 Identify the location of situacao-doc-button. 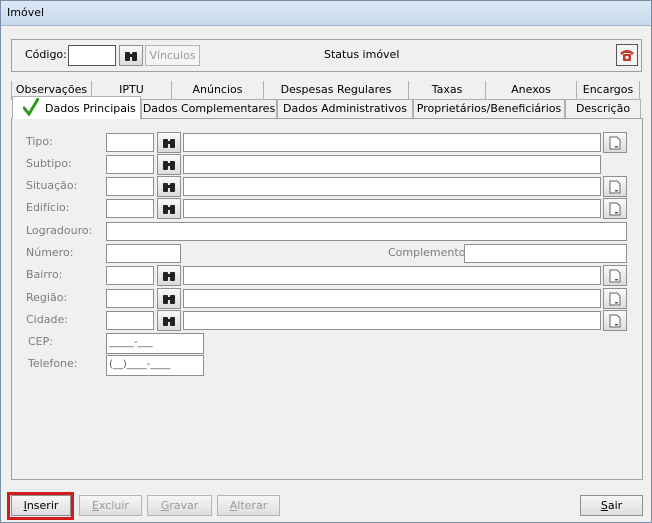
(615, 186).